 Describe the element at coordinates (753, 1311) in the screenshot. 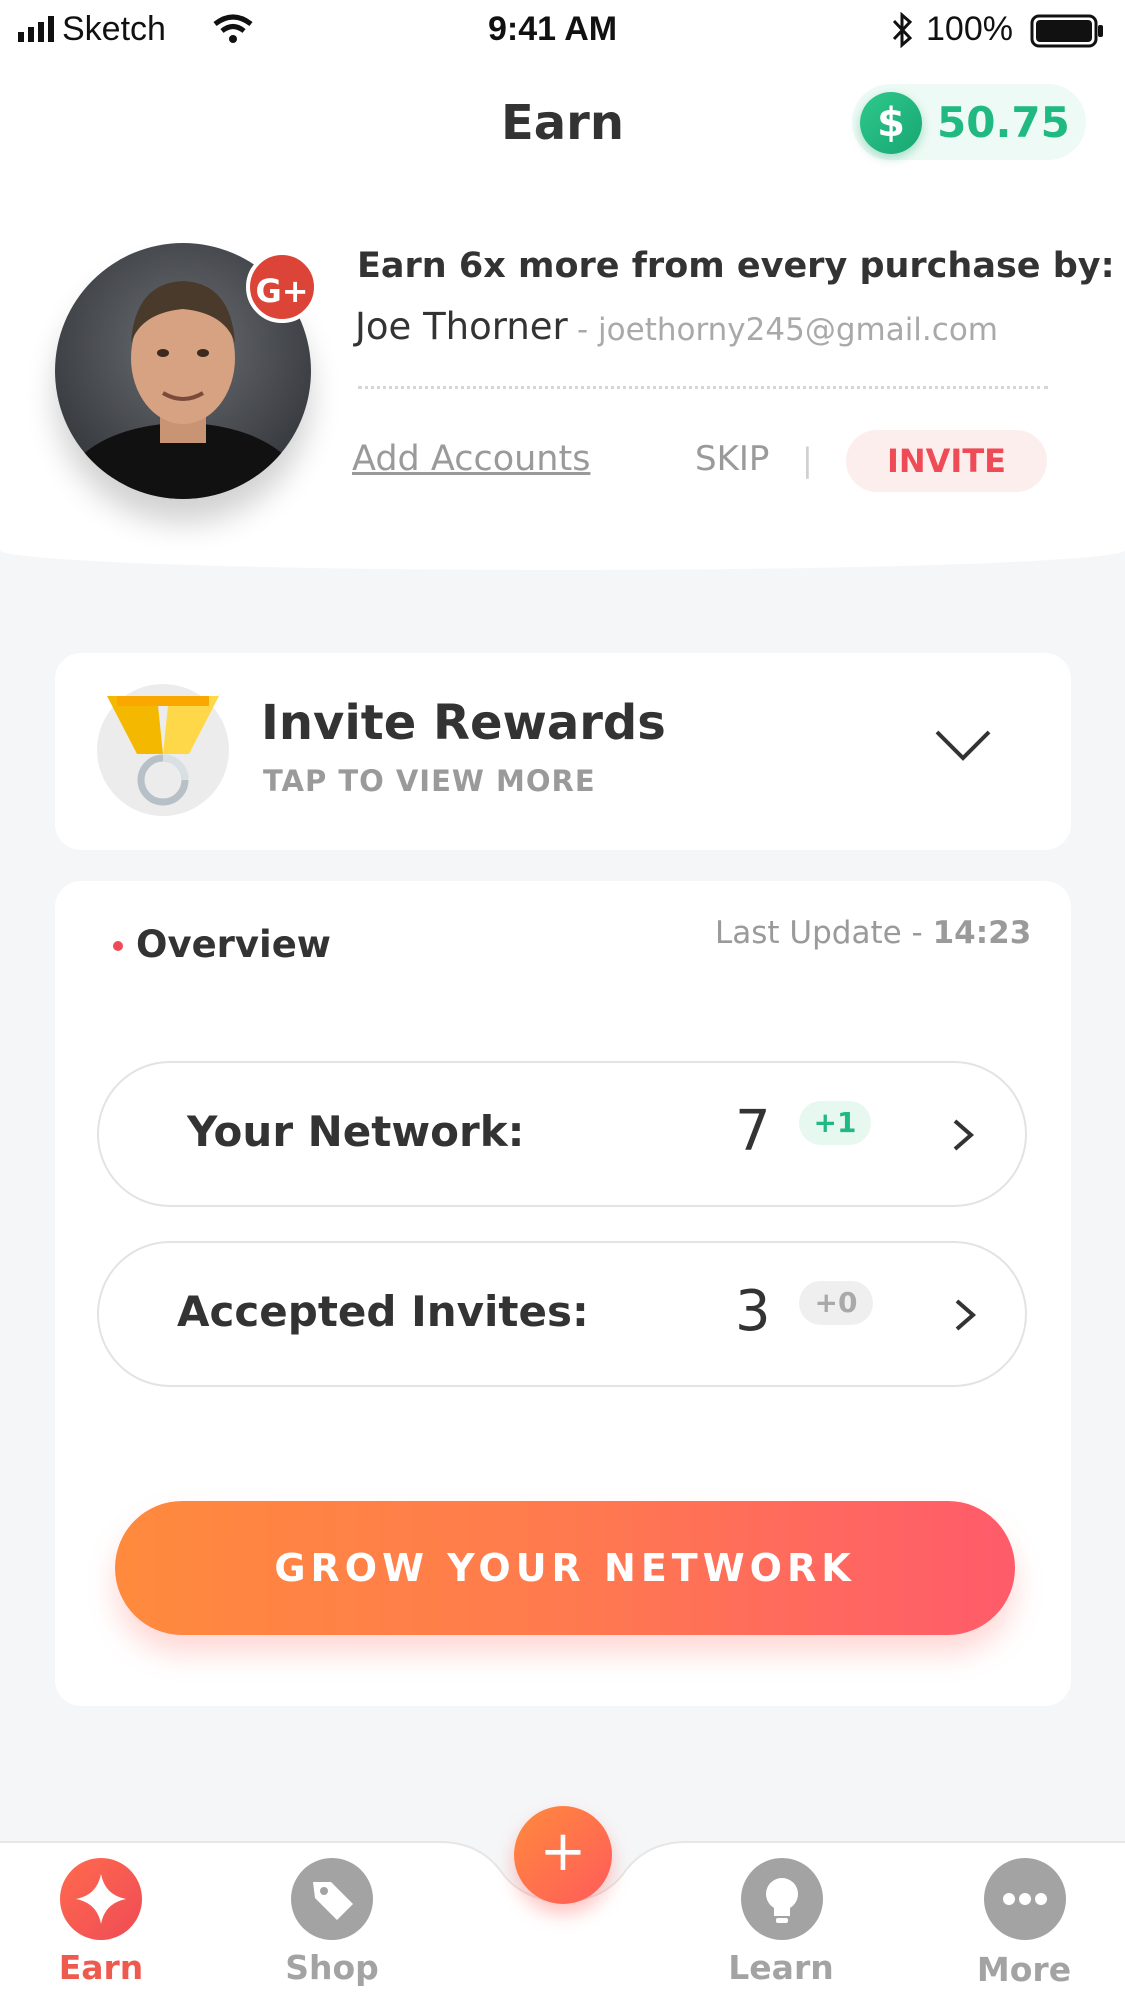

I see `accepted-invites-value: 3` at that location.